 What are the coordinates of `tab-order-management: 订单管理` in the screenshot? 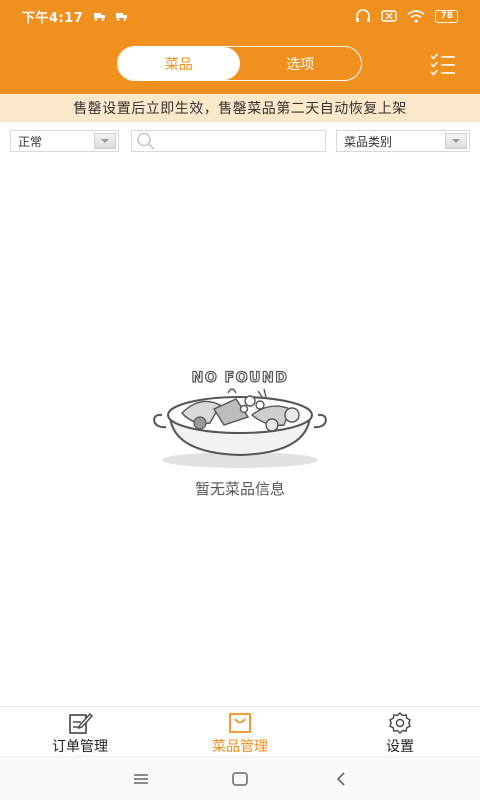 It's located at (80, 731).